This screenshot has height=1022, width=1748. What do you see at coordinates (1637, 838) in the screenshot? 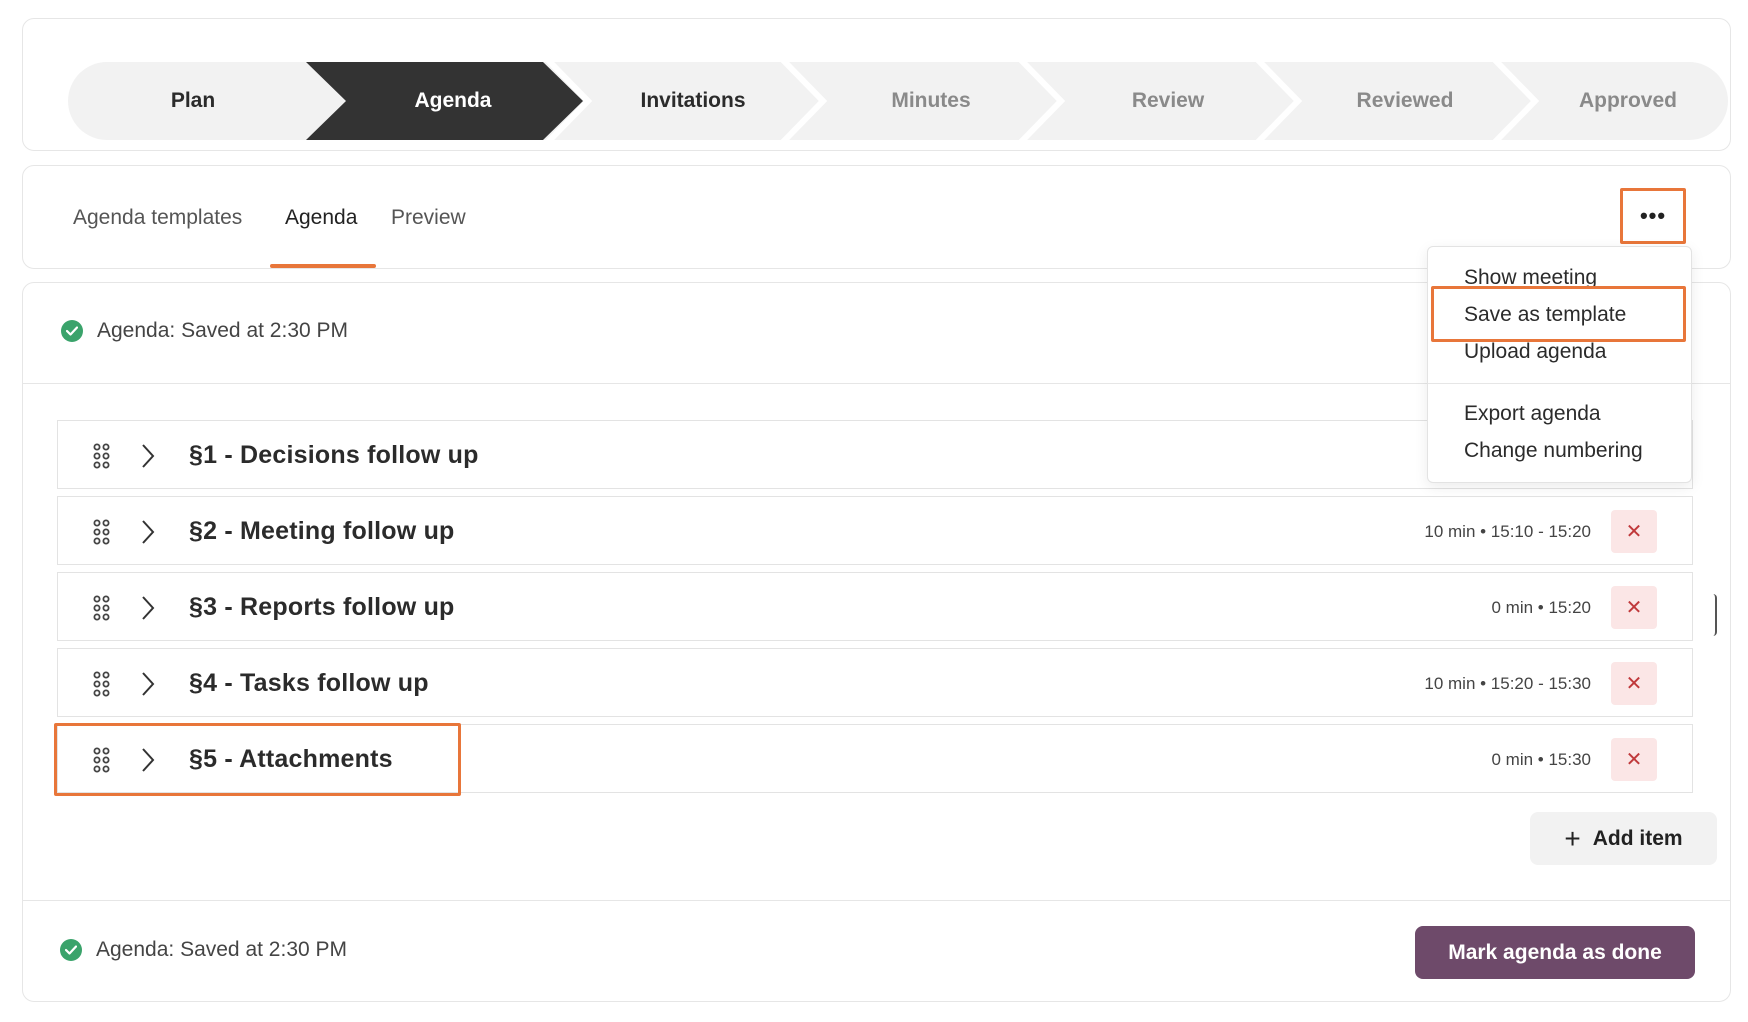
I see `add-item-label: Add item` at bounding box center [1637, 838].